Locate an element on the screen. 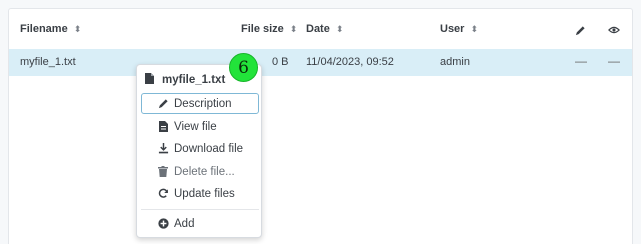  menu-divider is located at coordinates (200, 209).